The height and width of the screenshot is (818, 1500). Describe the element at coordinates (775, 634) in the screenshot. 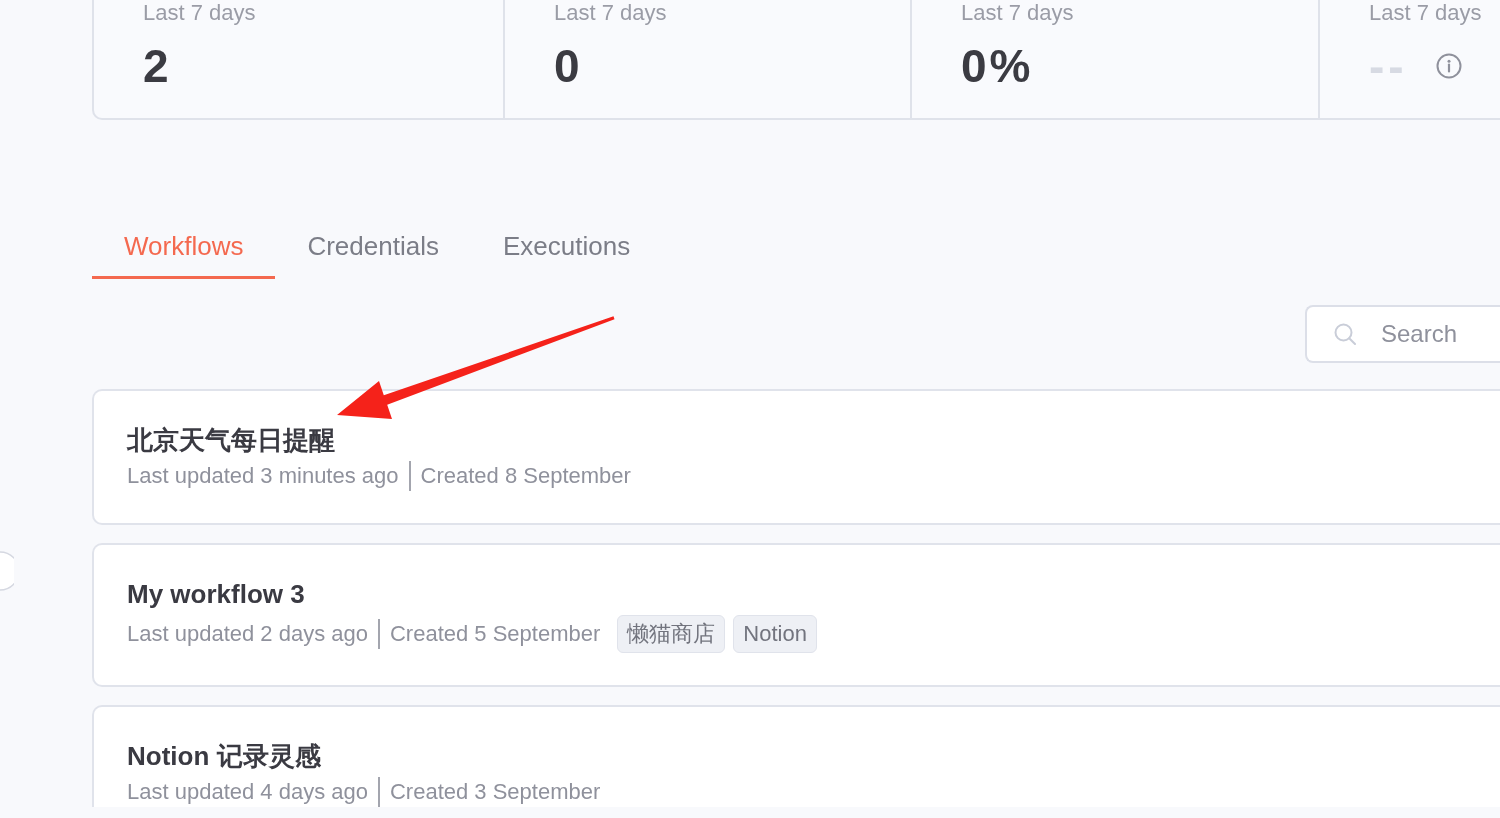

I see `tag: Notion` at that location.